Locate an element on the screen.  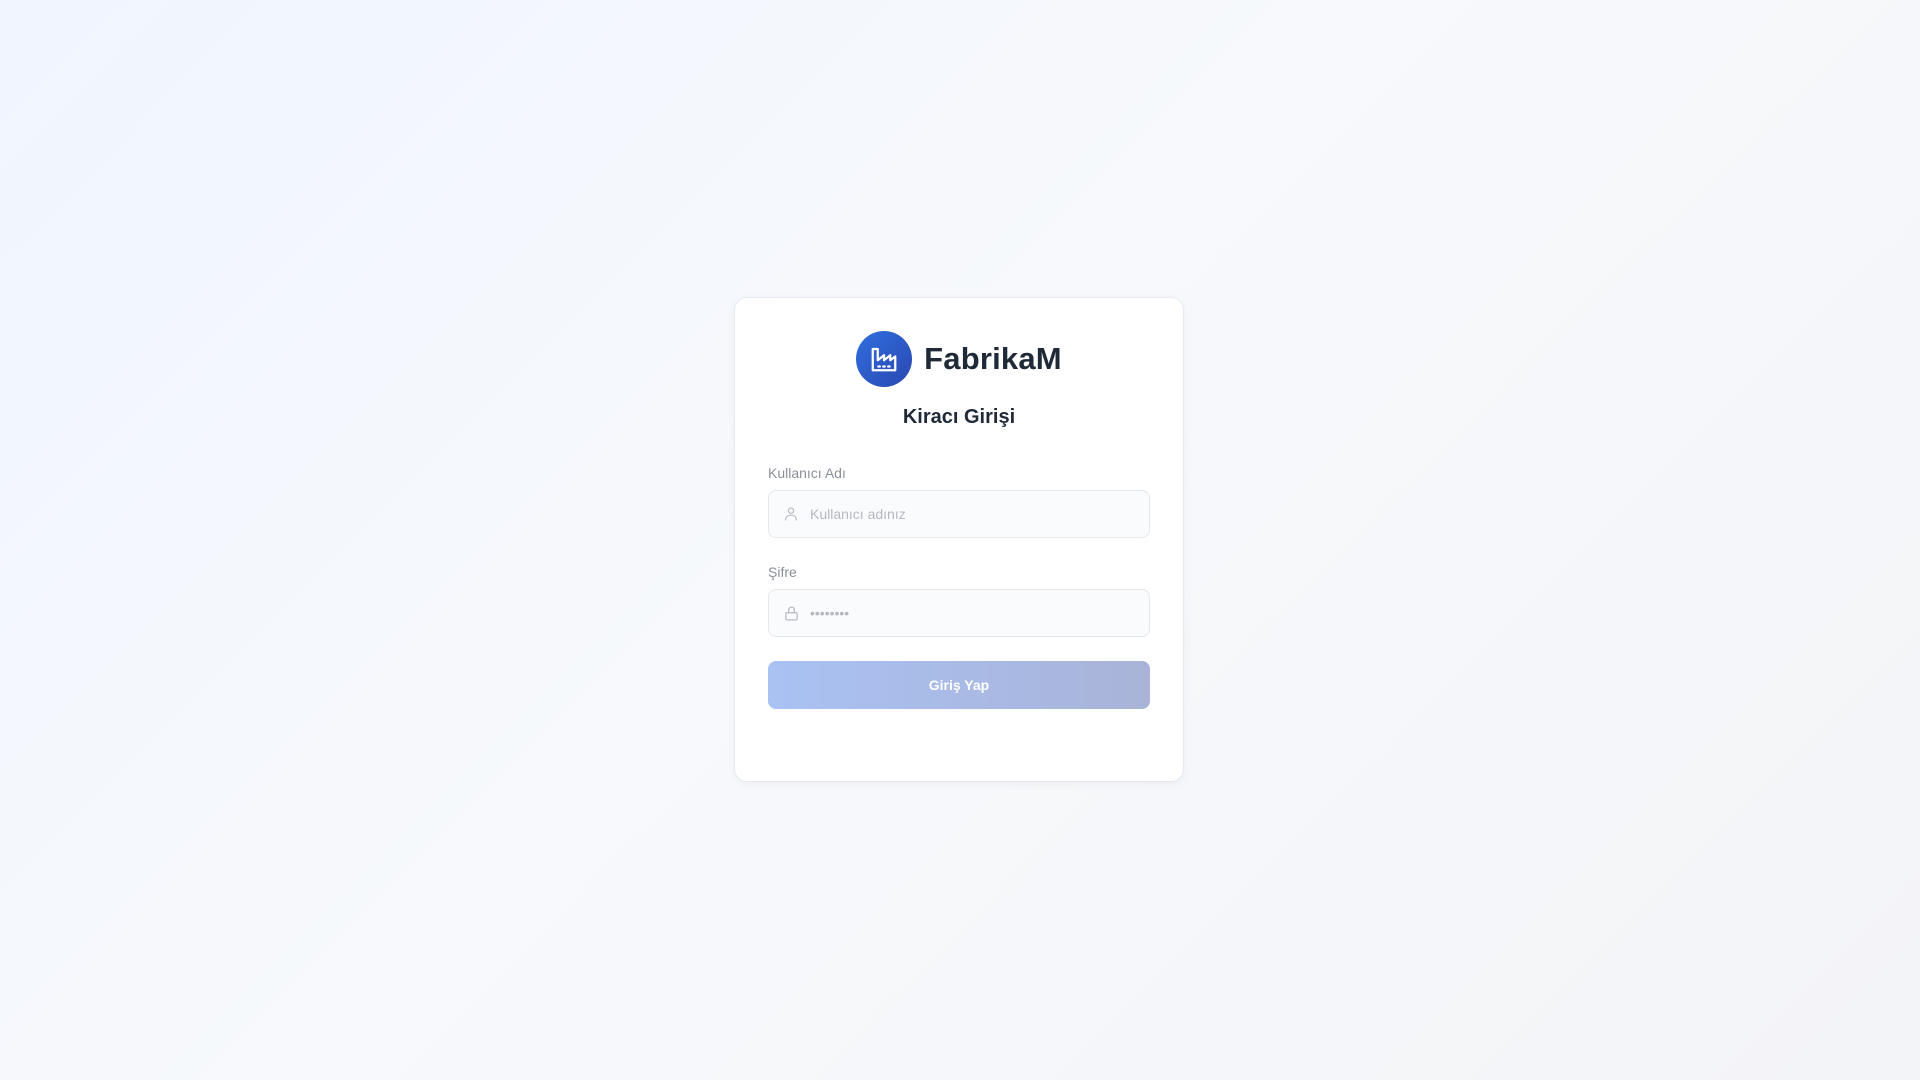
username-input is located at coordinates (979, 514).